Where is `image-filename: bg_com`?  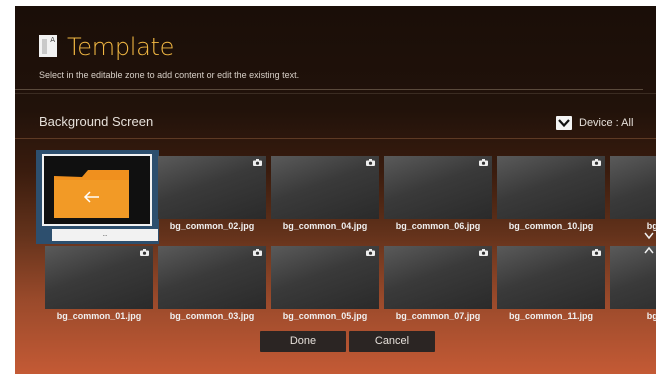 image-filename: bg_com is located at coordinates (651, 316).